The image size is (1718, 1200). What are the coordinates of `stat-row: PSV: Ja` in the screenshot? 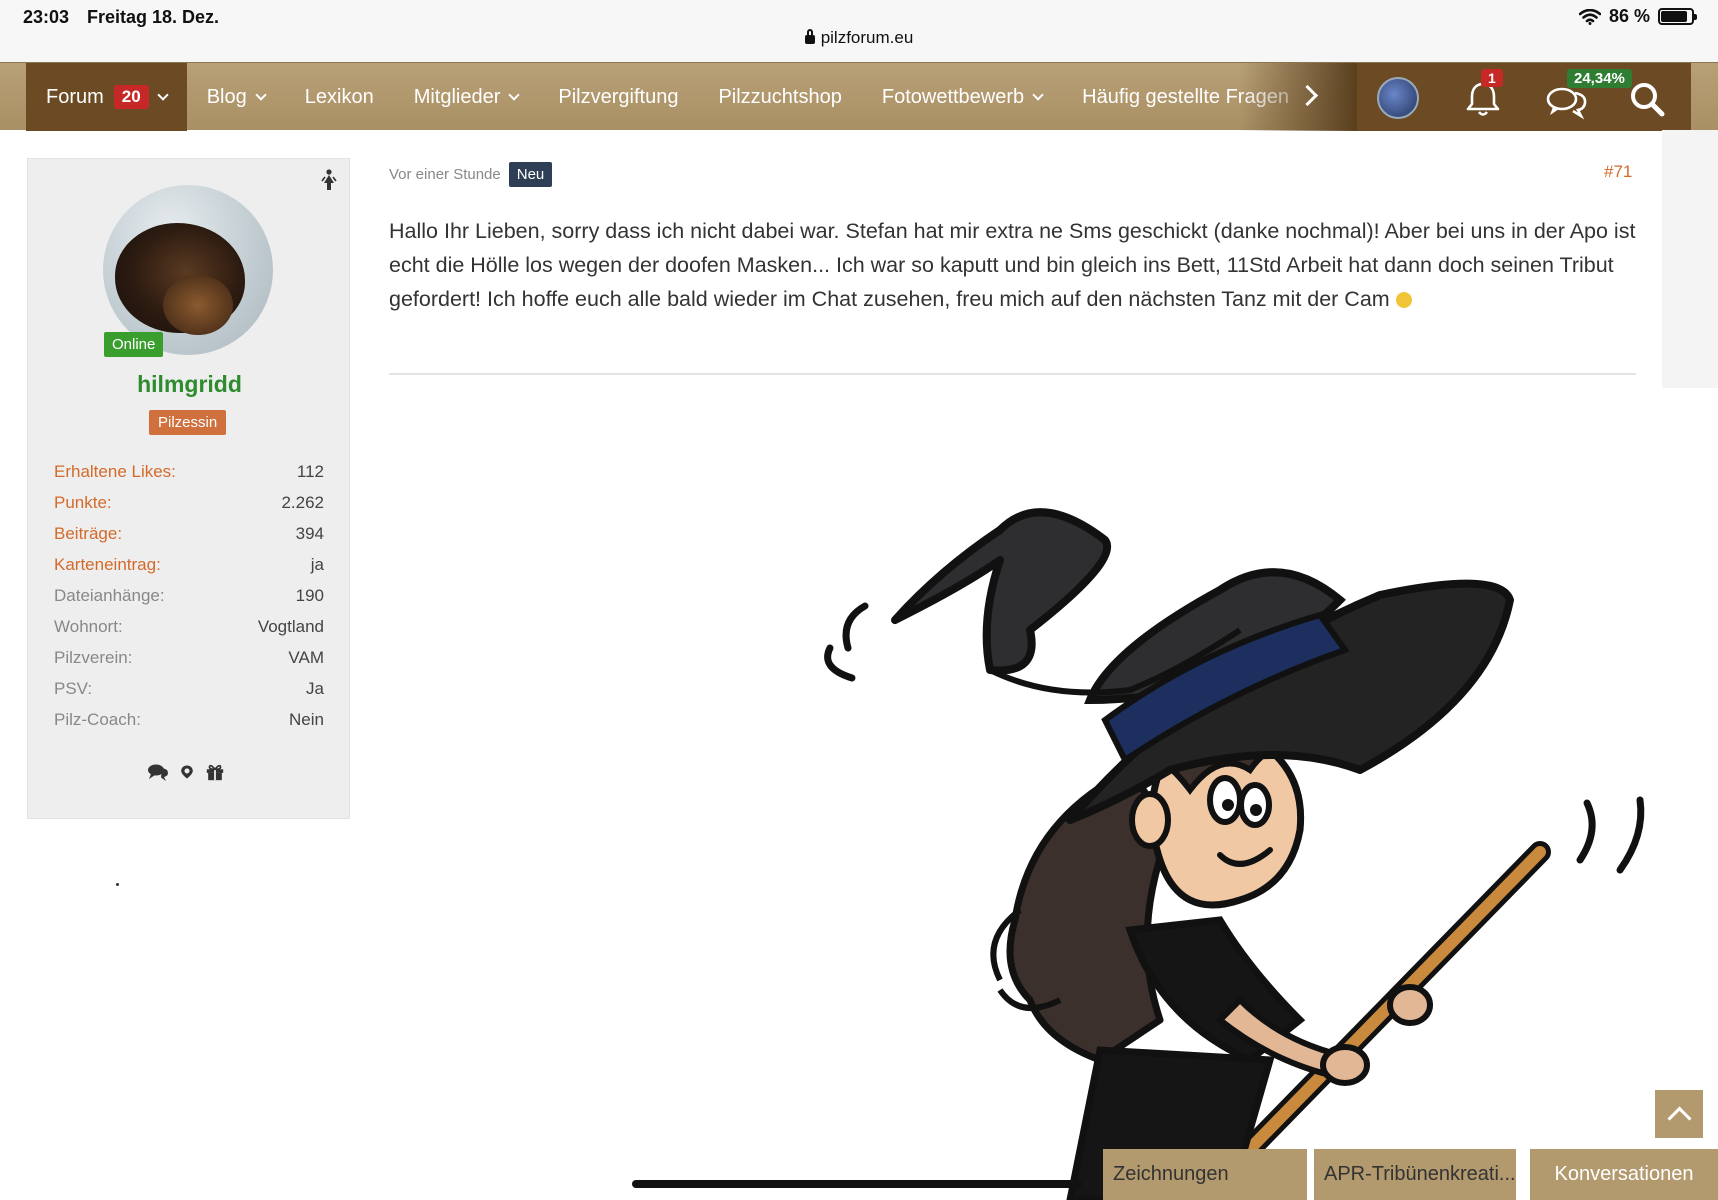 It's located at (189, 694).